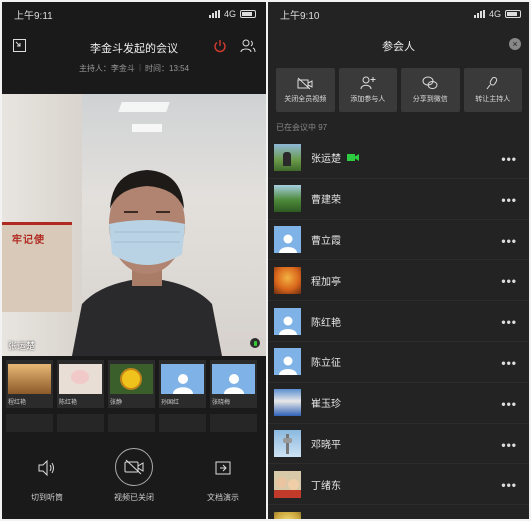 This screenshot has width=531, height=521. Describe the element at coordinates (221, 403) in the screenshot. I see `thumbnail-name: 张晓梅` at that location.